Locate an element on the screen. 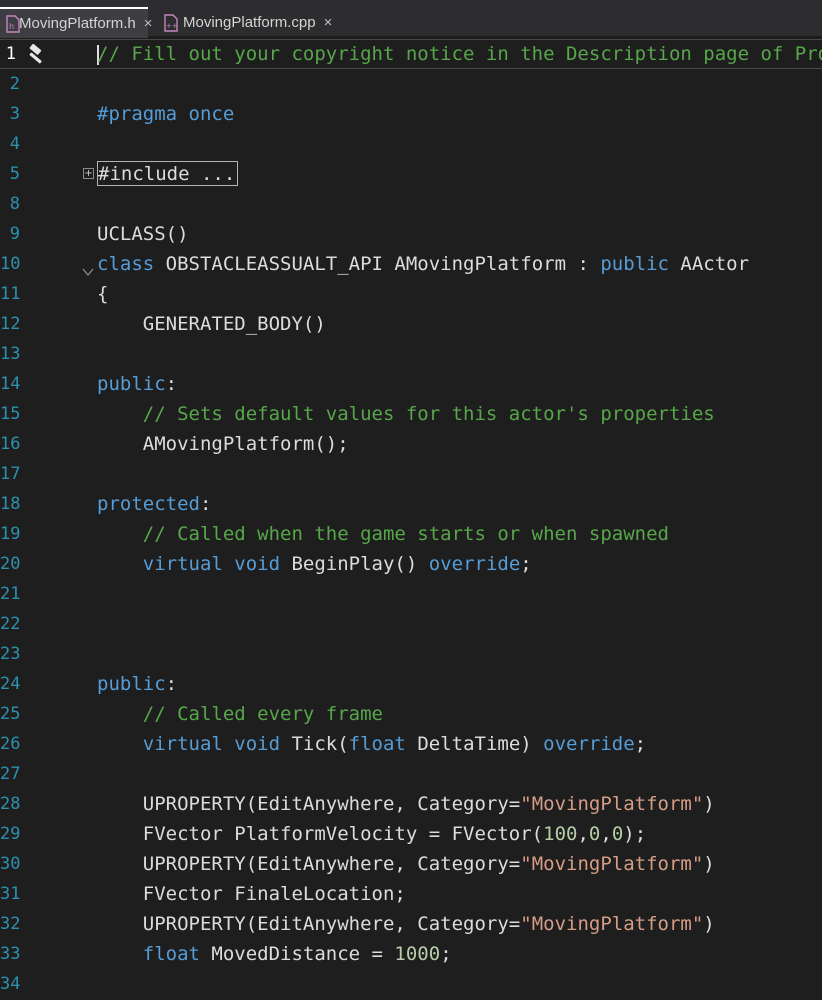 Image resolution: width=822 pixels, height=1000 pixels. code-text: virtual void BeginPlay() override; is located at coordinates (314, 564).